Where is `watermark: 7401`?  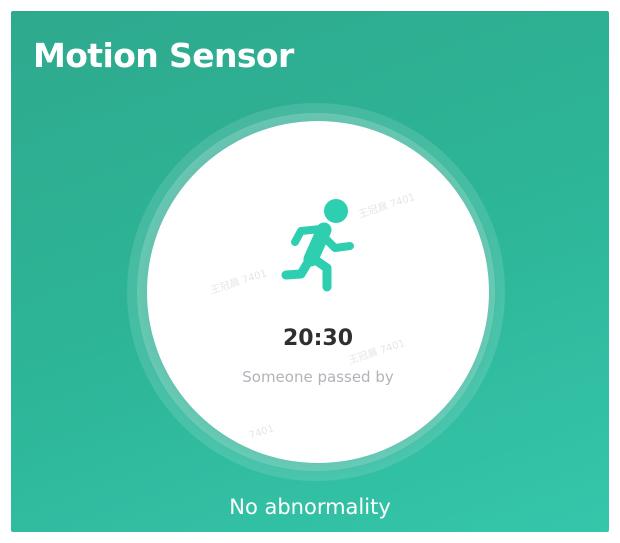 watermark: 7401 is located at coordinates (261, 432).